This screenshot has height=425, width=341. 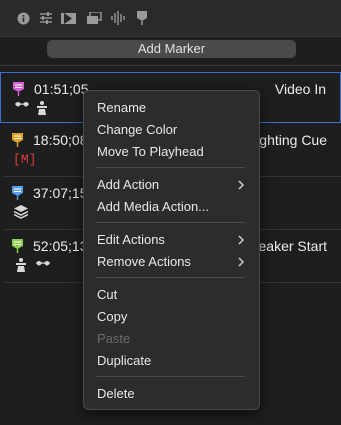 What do you see at coordinates (60, 140) in the screenshot?
I see `marker-time: 18:50;08` at bounding box center [60, 140].